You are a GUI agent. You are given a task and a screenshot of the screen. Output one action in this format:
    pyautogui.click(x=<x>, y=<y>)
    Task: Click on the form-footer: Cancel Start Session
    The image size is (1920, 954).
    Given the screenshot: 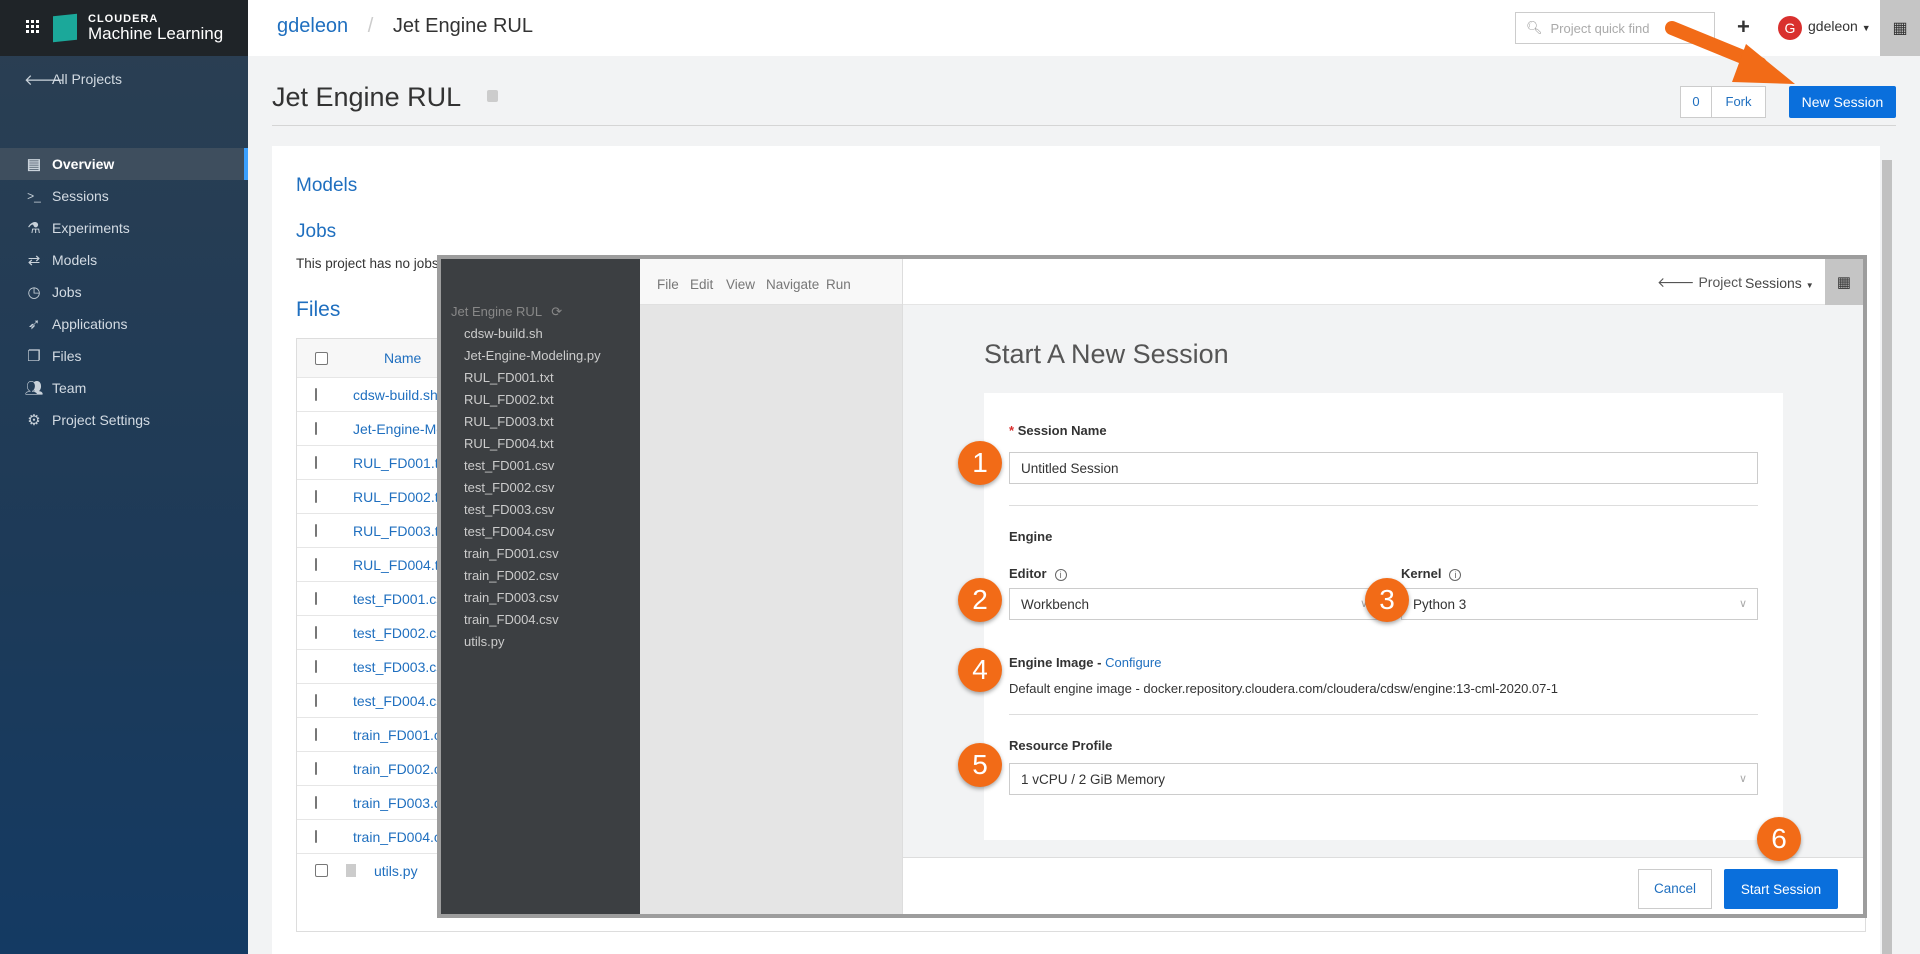 What is the action you would take?
    pyautogui.click(x=1383, y=885)
    